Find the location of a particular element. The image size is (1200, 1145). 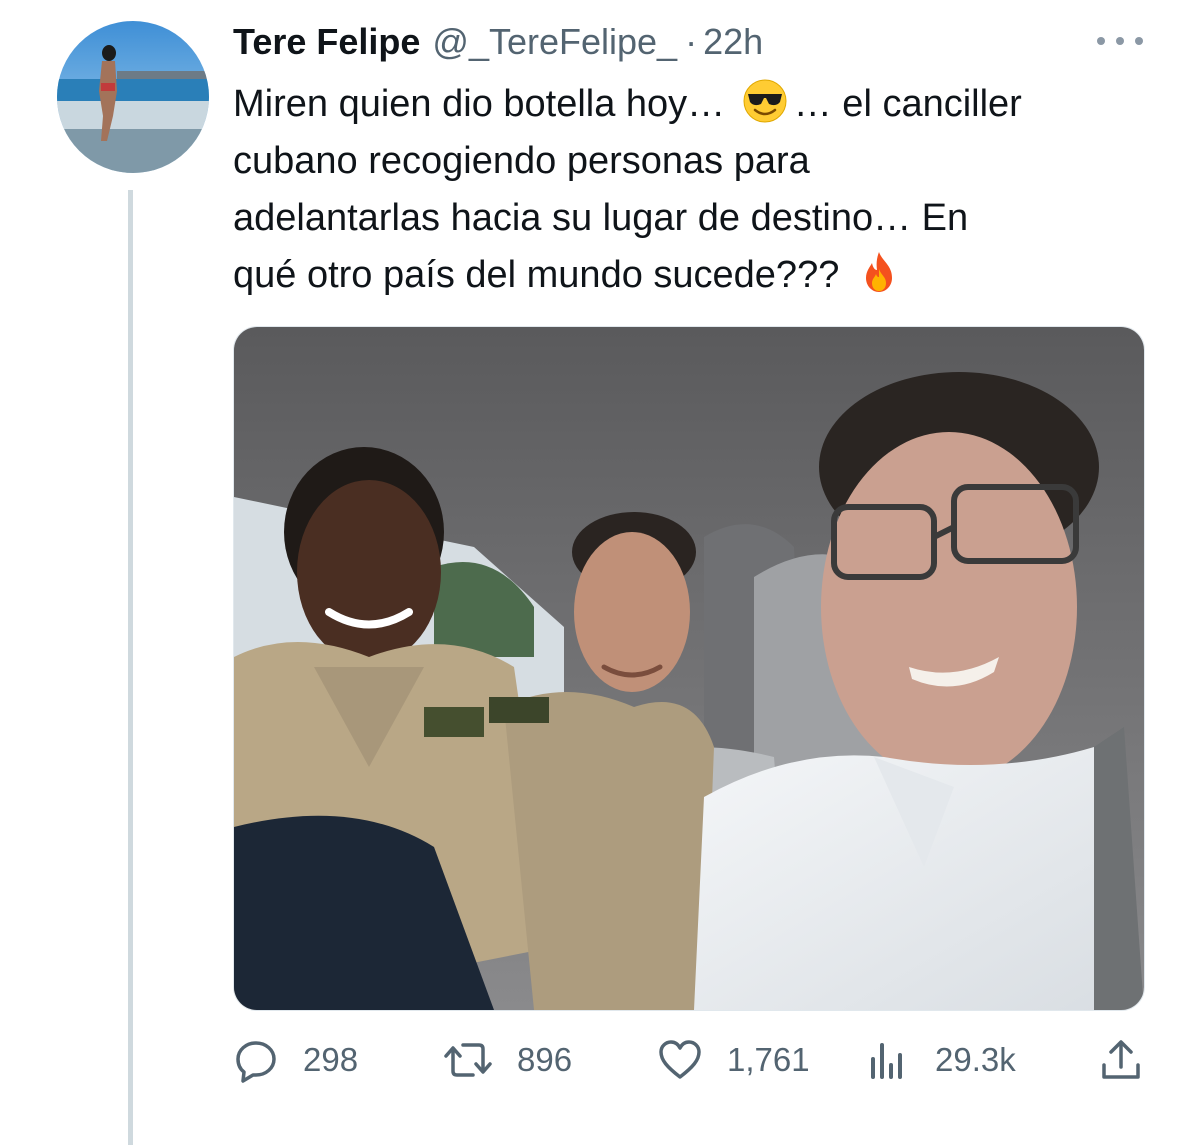

user-handle: @_TereFelipe_ is located at coordinates (554, 42).